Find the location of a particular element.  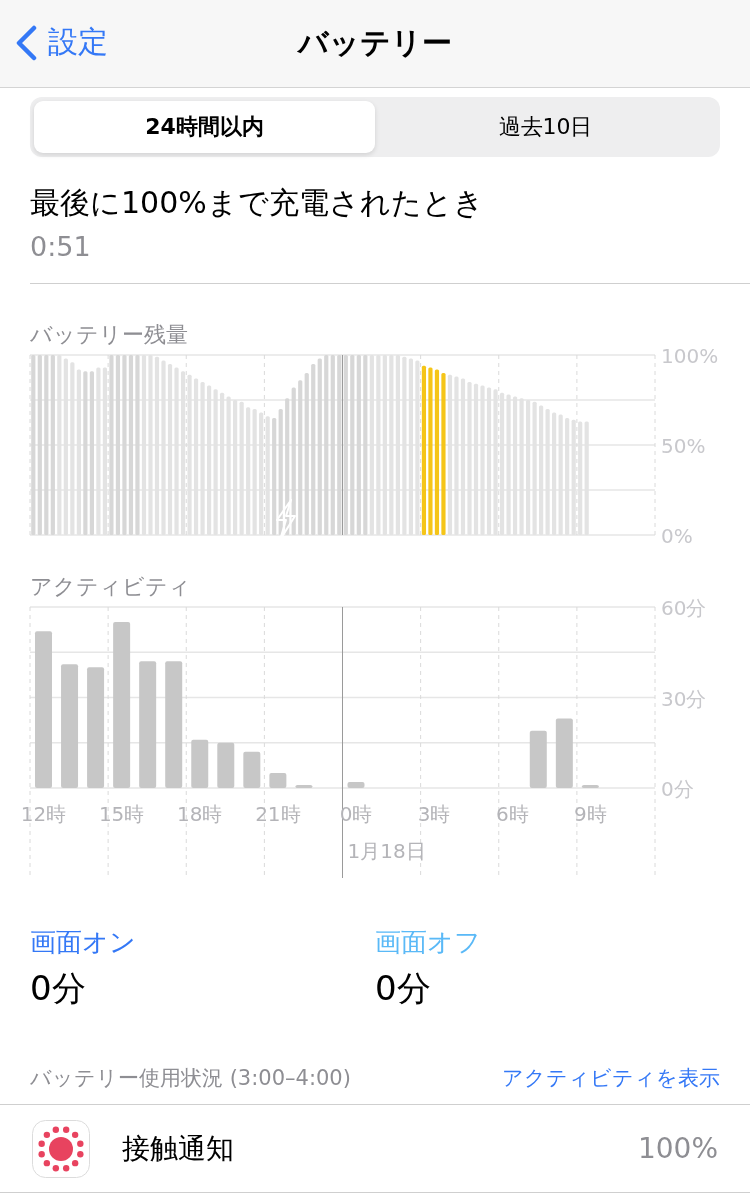

axis-label: 3時 is located at coordinates (434, 814).